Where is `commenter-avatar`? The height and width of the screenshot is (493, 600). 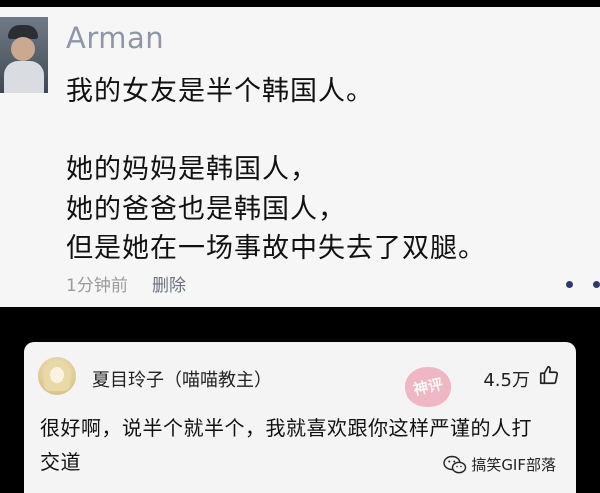
commenter-avatar is located at coordinates (57, 376).